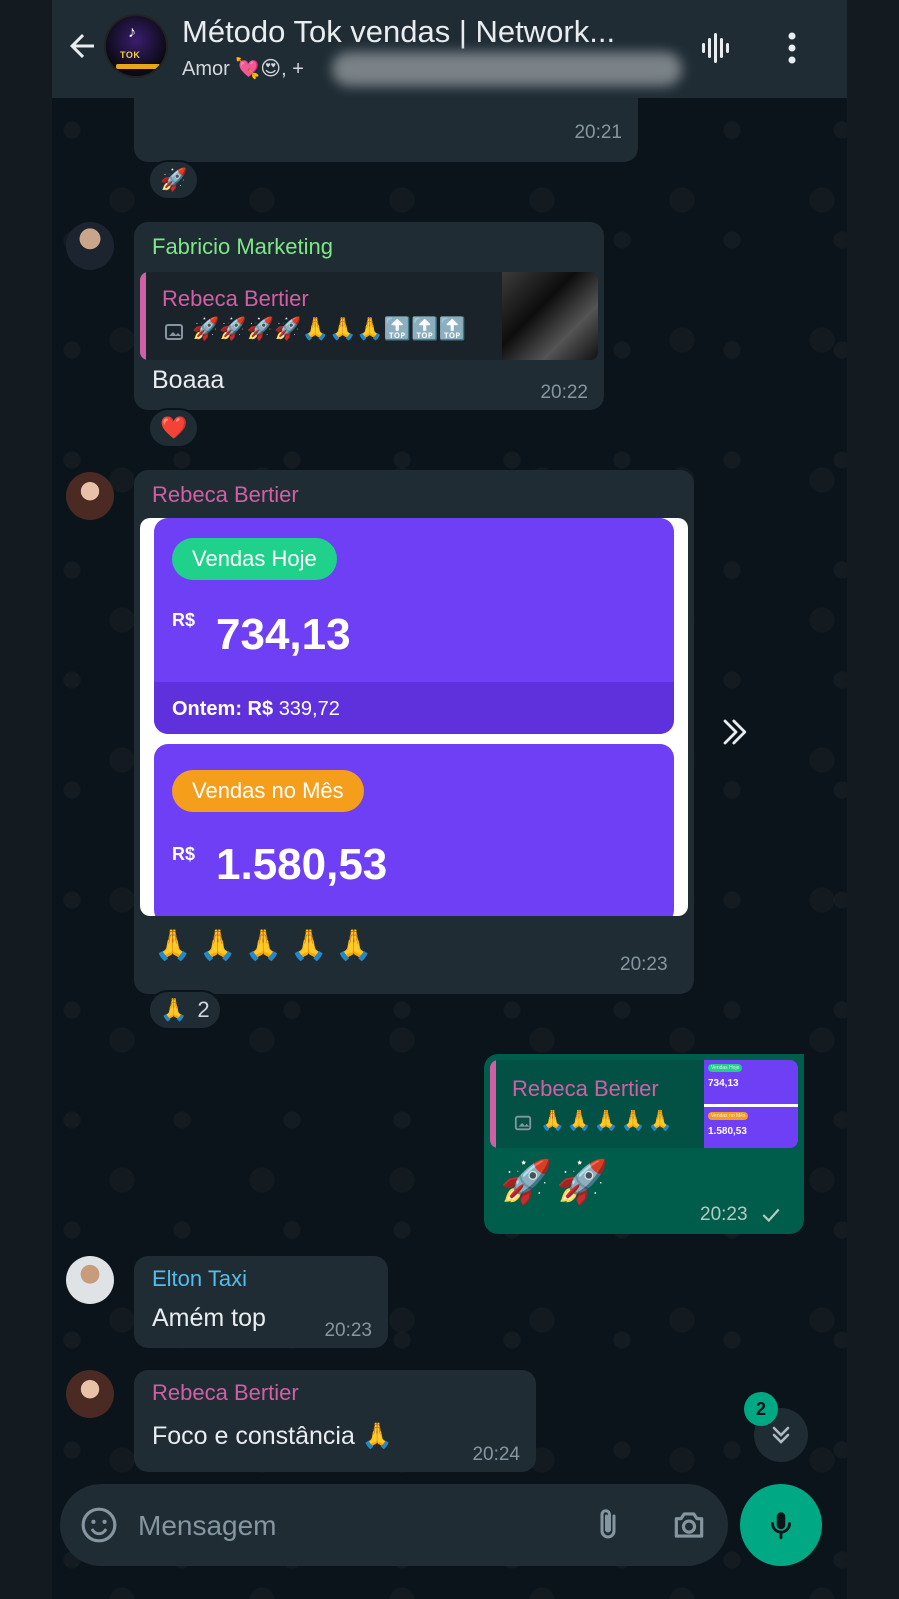  Describe the element at coordinates (728, 1116) in the screenshot. I see `thumb-month-label: Vendas no Mês` at that location.